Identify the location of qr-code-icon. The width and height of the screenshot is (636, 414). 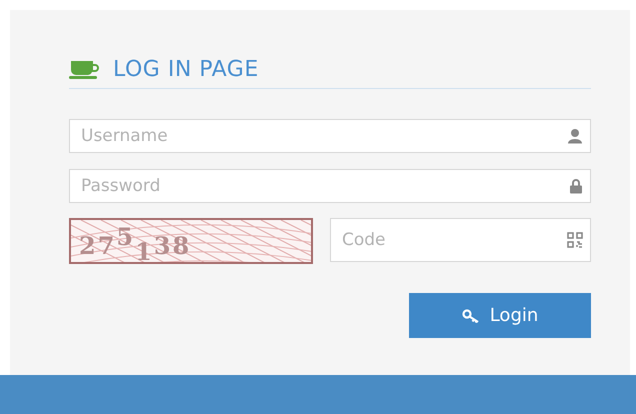
(575, 240).